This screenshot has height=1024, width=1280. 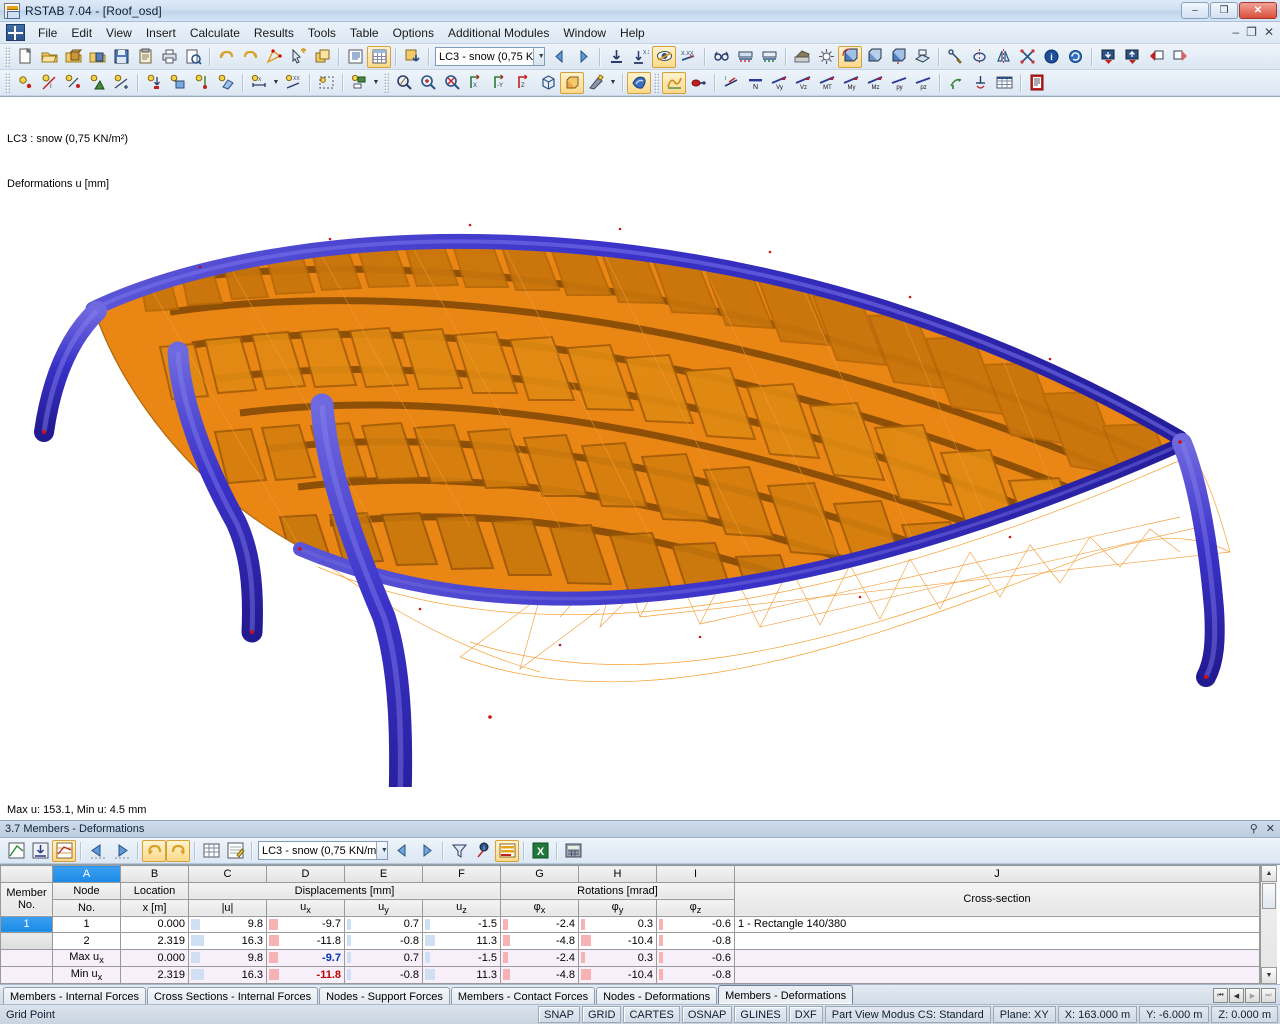 What do you see at coordinates (1251, 32) in the screenshot?
I see `mdi-restore-button: ❐` at bounding box center [1251, 32].